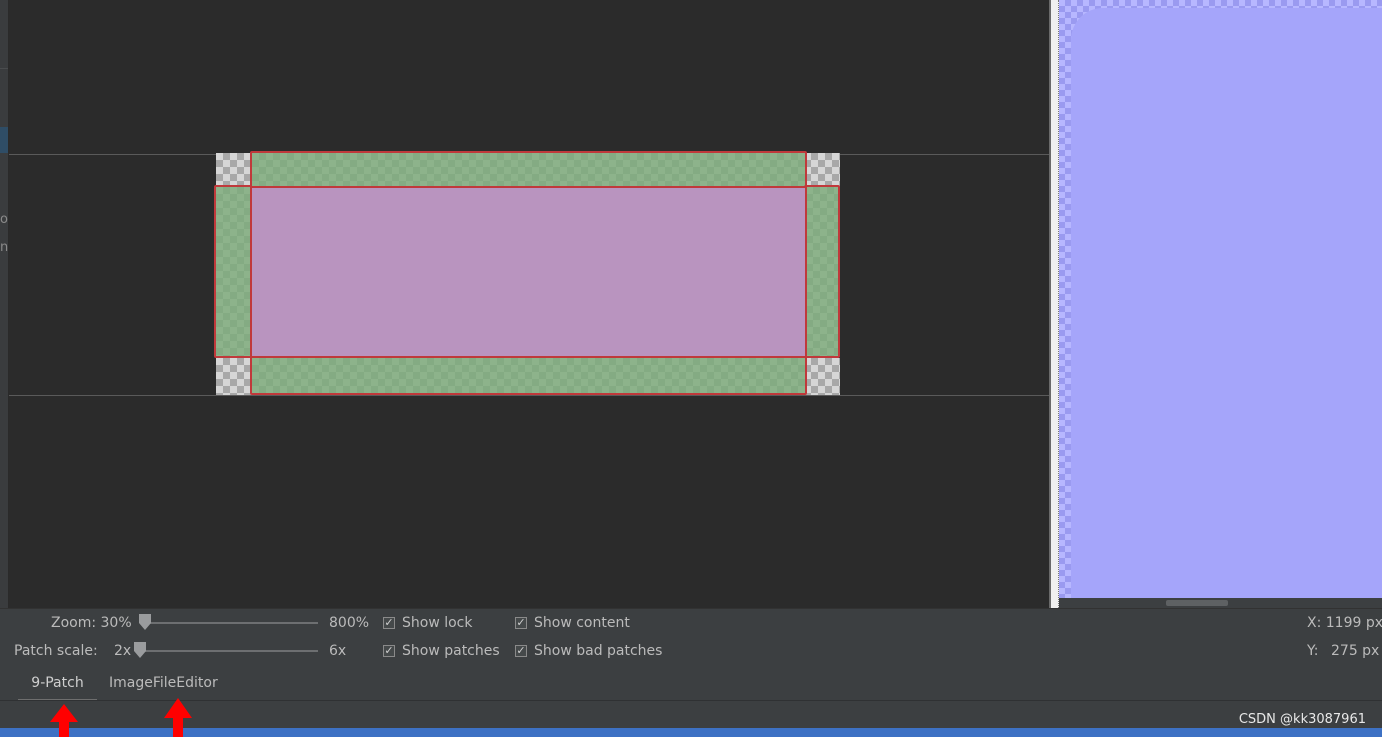 The image size is (1382, 737). Describe the element at coordinates (4, 247) in the screenshot. I see `left-panel-text-fragment: n` at that location.